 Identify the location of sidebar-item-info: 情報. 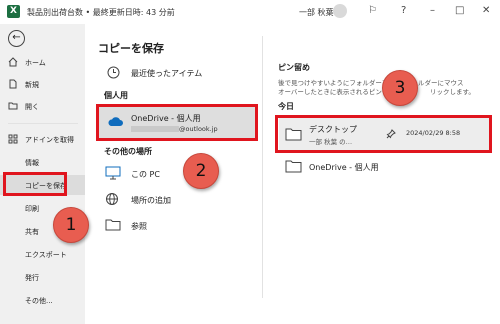
(42, 162).